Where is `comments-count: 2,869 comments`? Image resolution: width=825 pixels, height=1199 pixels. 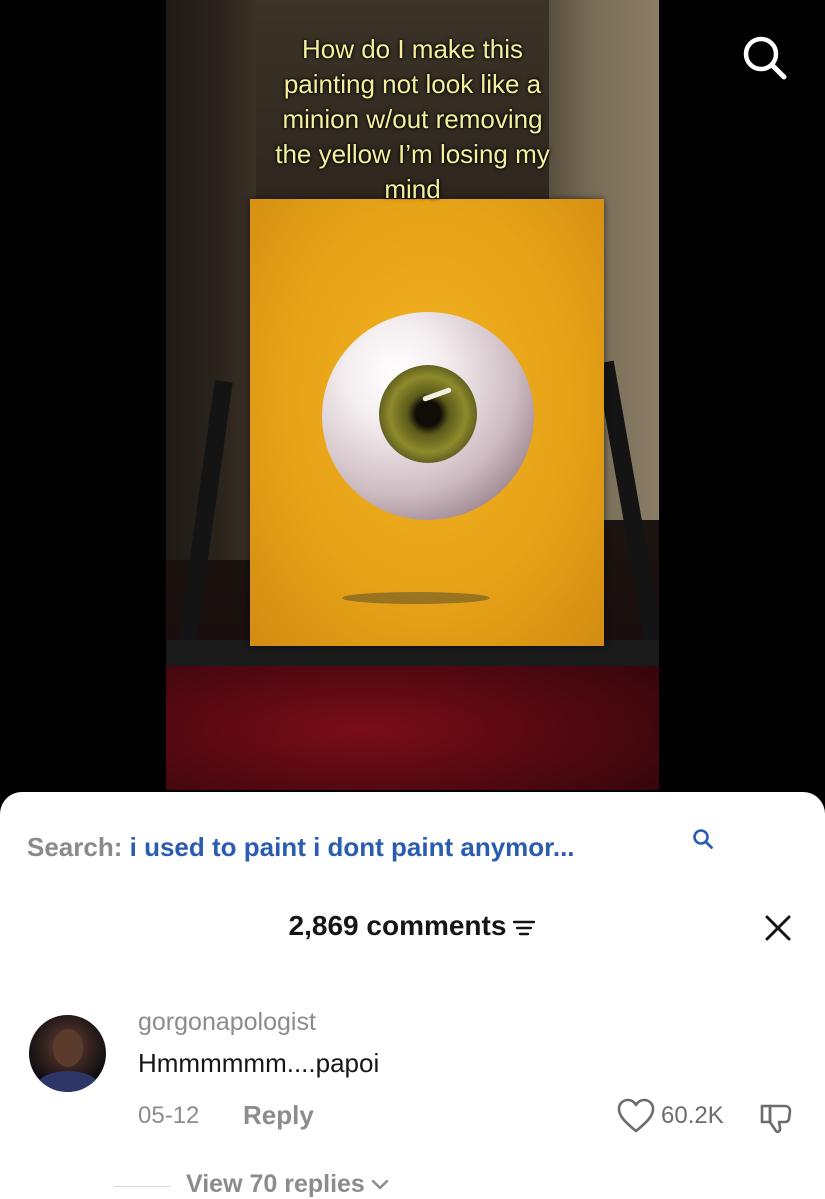 comments-count: 2,869 comments is located at coordinates (397, 925).